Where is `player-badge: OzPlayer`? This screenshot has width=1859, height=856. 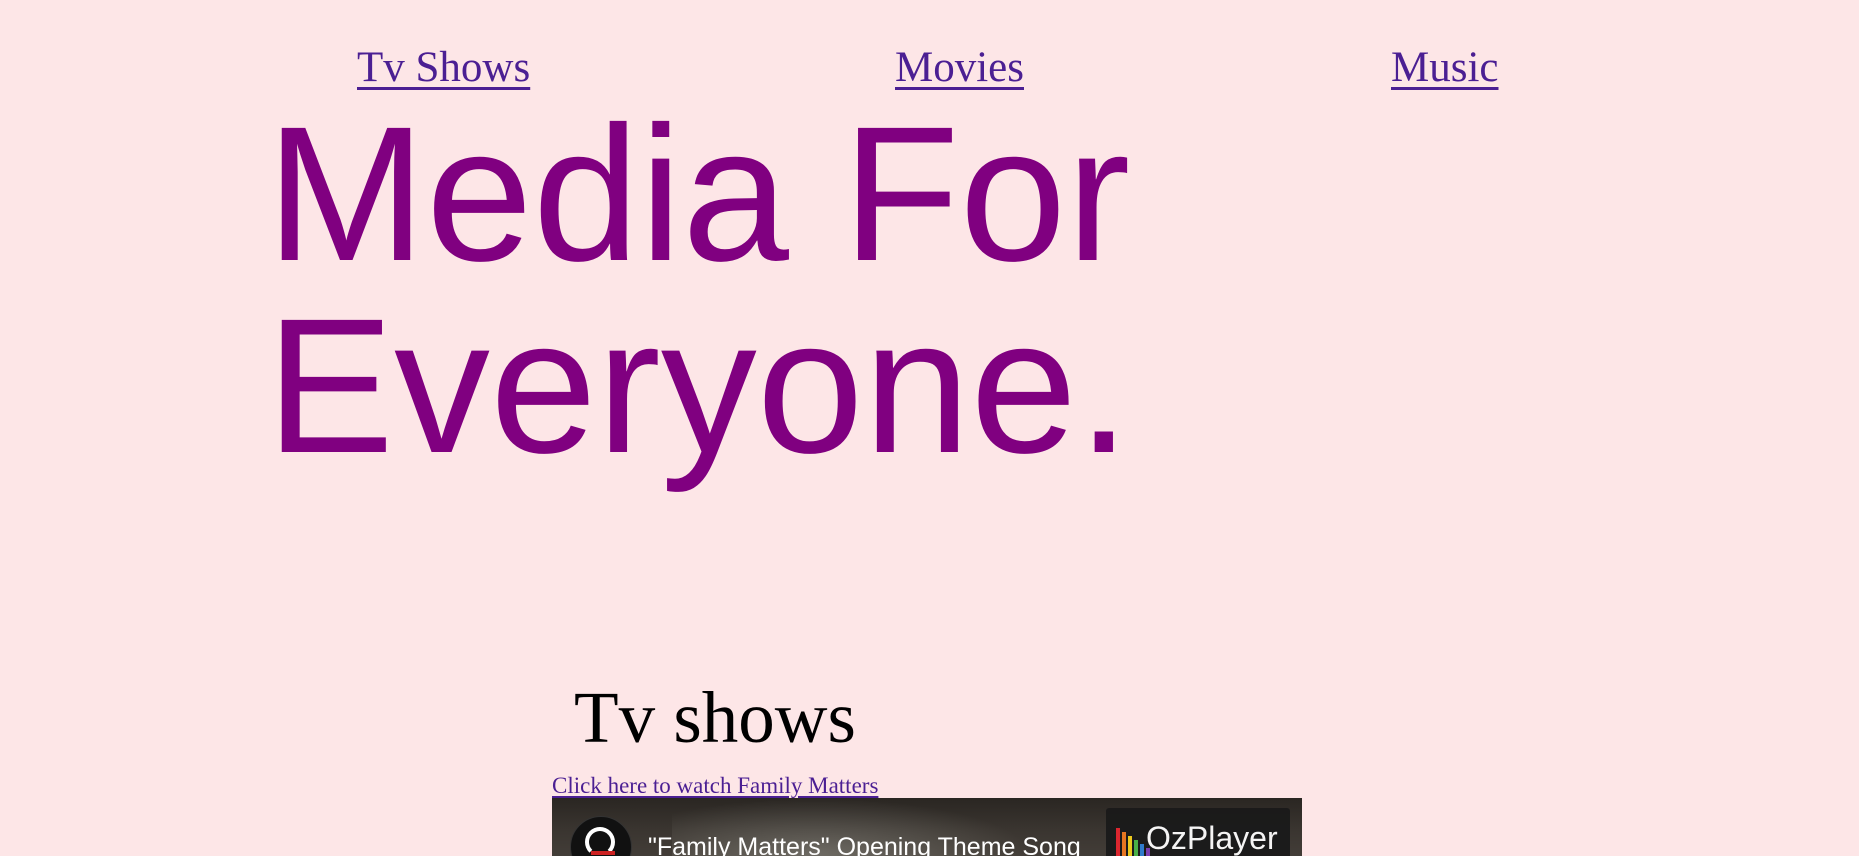
player-badge: OzPlayer is located at coordinates (1198, 832).